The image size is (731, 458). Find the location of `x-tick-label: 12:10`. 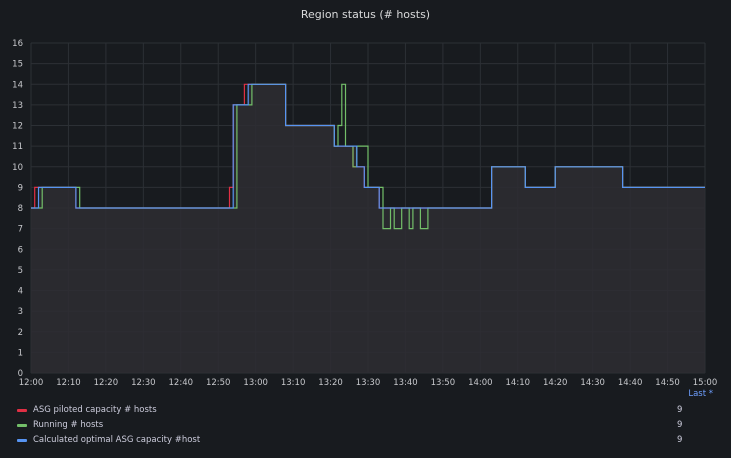

x-tick-label: 12:10 is located at coordinates (68, 382).